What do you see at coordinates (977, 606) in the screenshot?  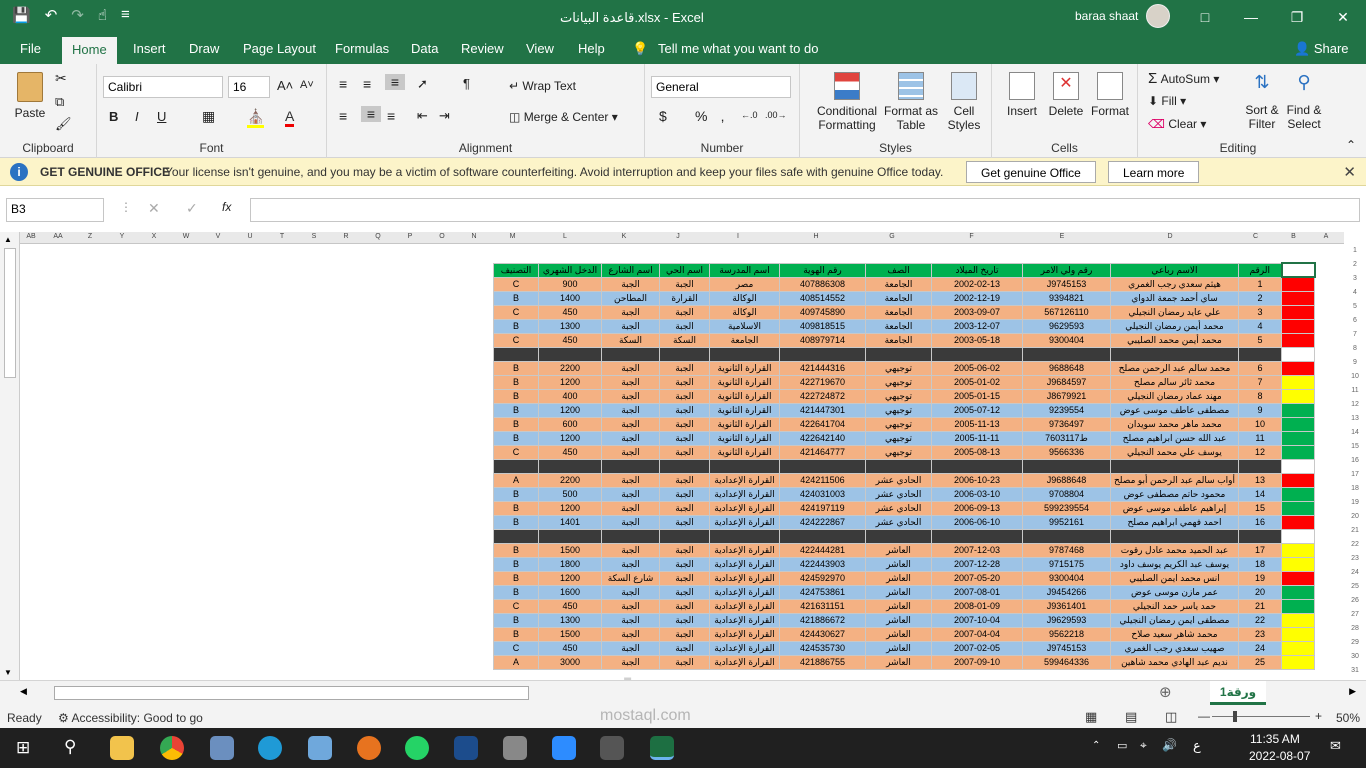 I see `table-cell: 2008-01-09` at bounding box center [977, 606].